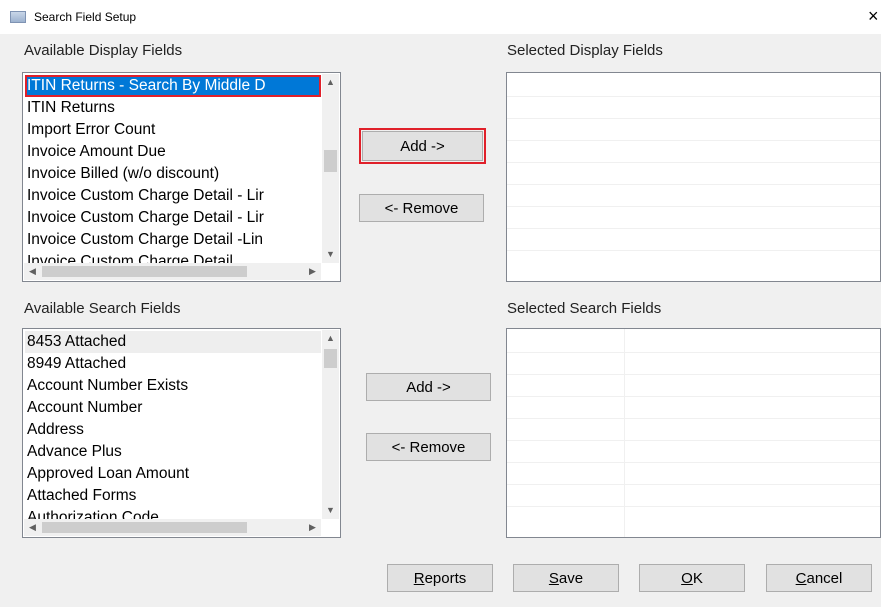 Image resolution: width=881 pixels, height=607 pixels. What do you see at coordinates (173, 364) in the screenshot?
I see `list-item: 8949 Attached` at bounding box center [173, 364].